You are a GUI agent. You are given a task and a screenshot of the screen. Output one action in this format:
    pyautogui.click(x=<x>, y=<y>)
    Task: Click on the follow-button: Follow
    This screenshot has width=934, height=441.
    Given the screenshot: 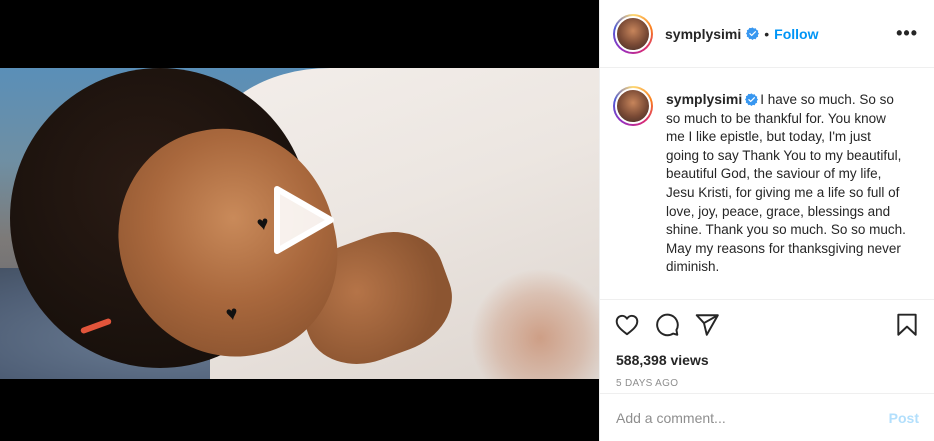 What is the action you would take?
    pyautogui.click(x=796, y=34)
    